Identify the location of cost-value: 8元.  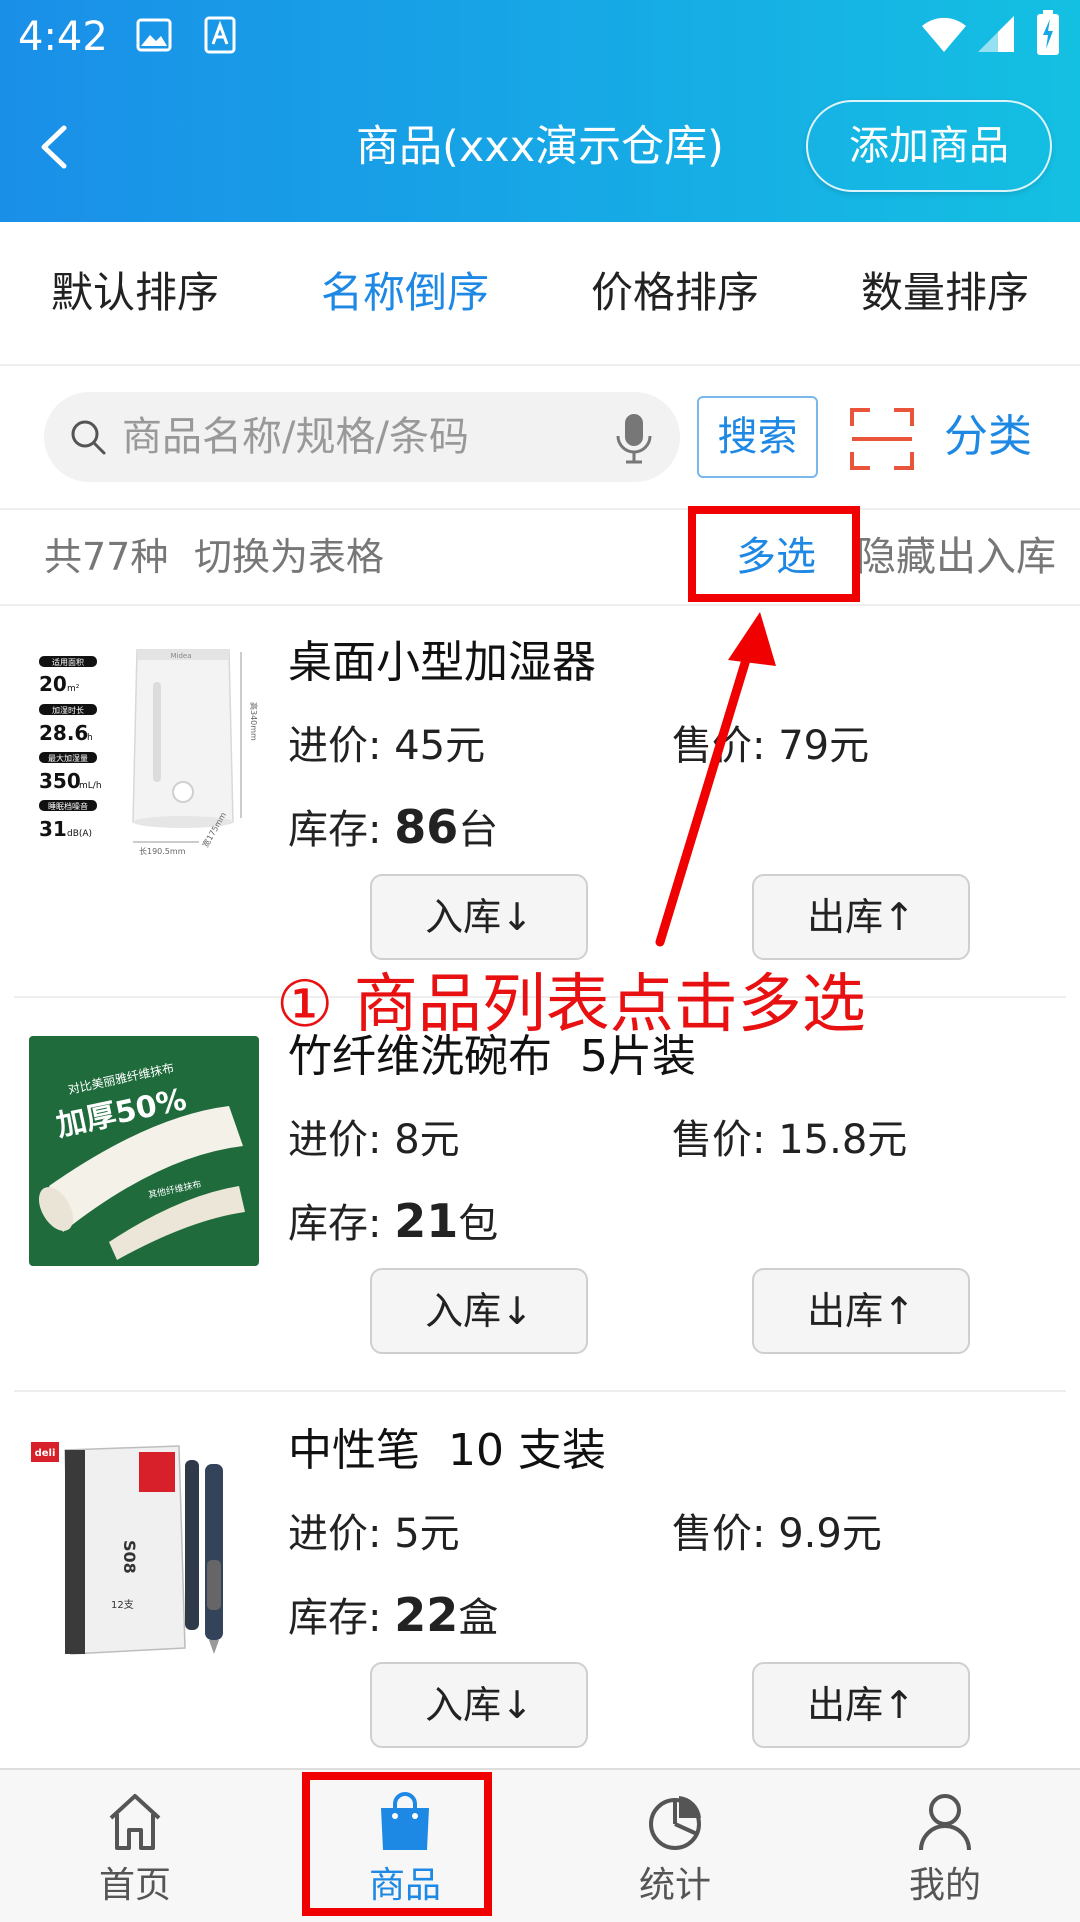
(427, 1140).